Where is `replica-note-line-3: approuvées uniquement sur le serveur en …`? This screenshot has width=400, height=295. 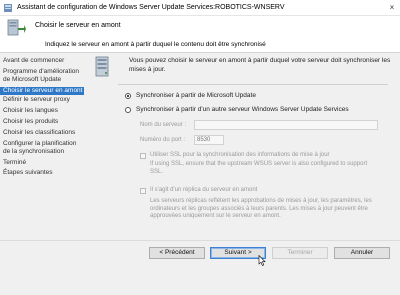 replica-note-line-3: approuvées uniquement sur le serveur en … is located at coordinates (215, 216).